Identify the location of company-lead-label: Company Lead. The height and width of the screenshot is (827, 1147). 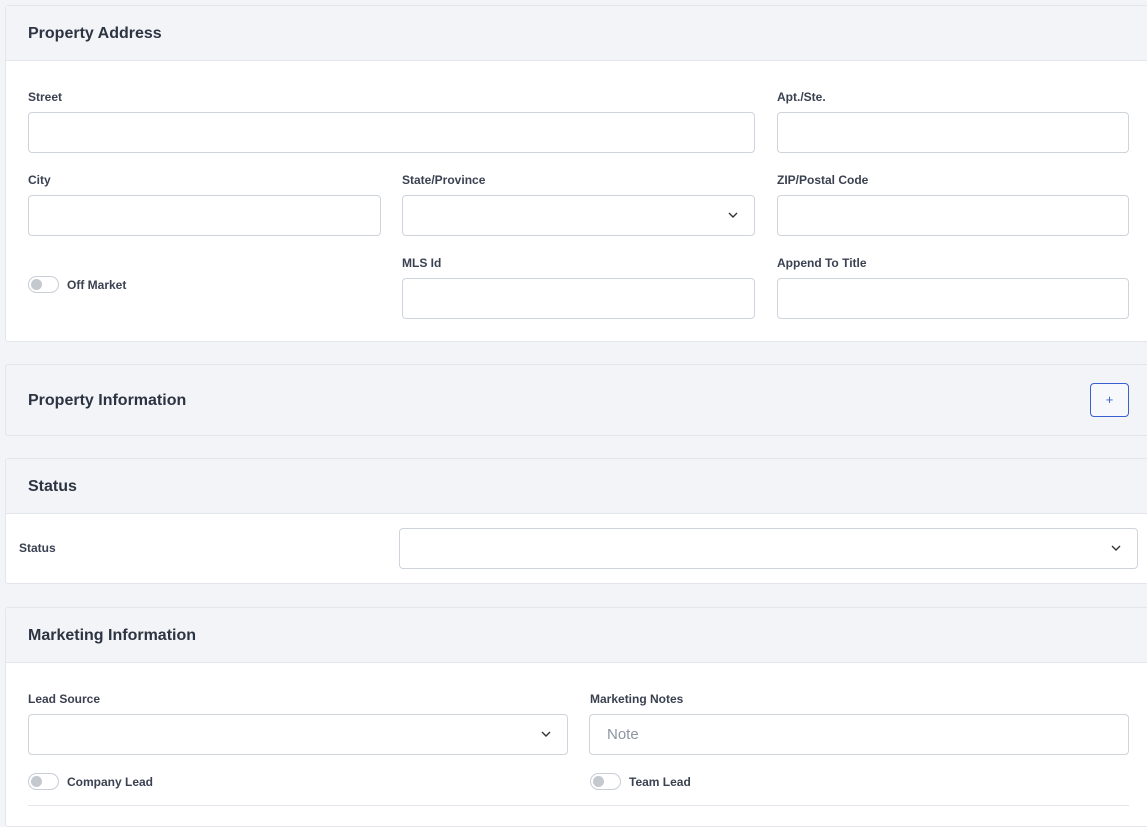
(110, 782).